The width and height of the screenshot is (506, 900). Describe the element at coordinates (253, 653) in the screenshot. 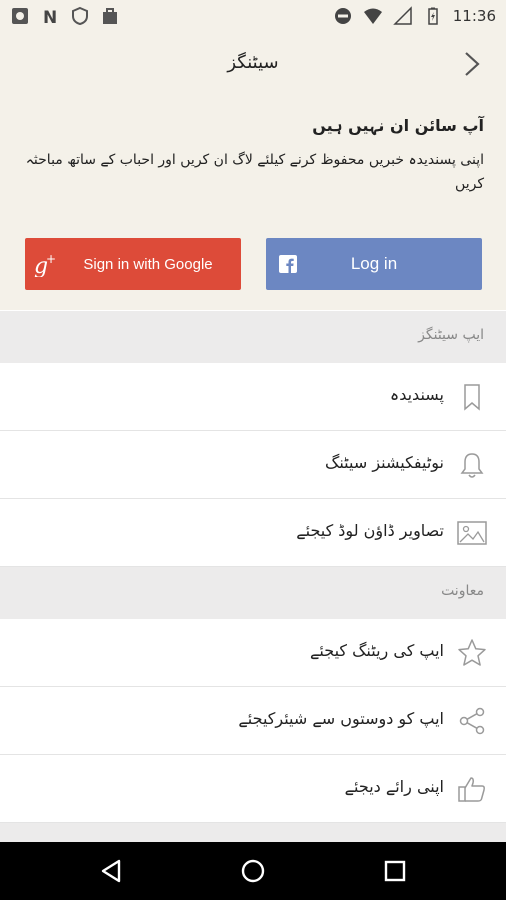

I see `settings-item-rate-app: ایپ کی ریٹنگ کیجئے` at that location.